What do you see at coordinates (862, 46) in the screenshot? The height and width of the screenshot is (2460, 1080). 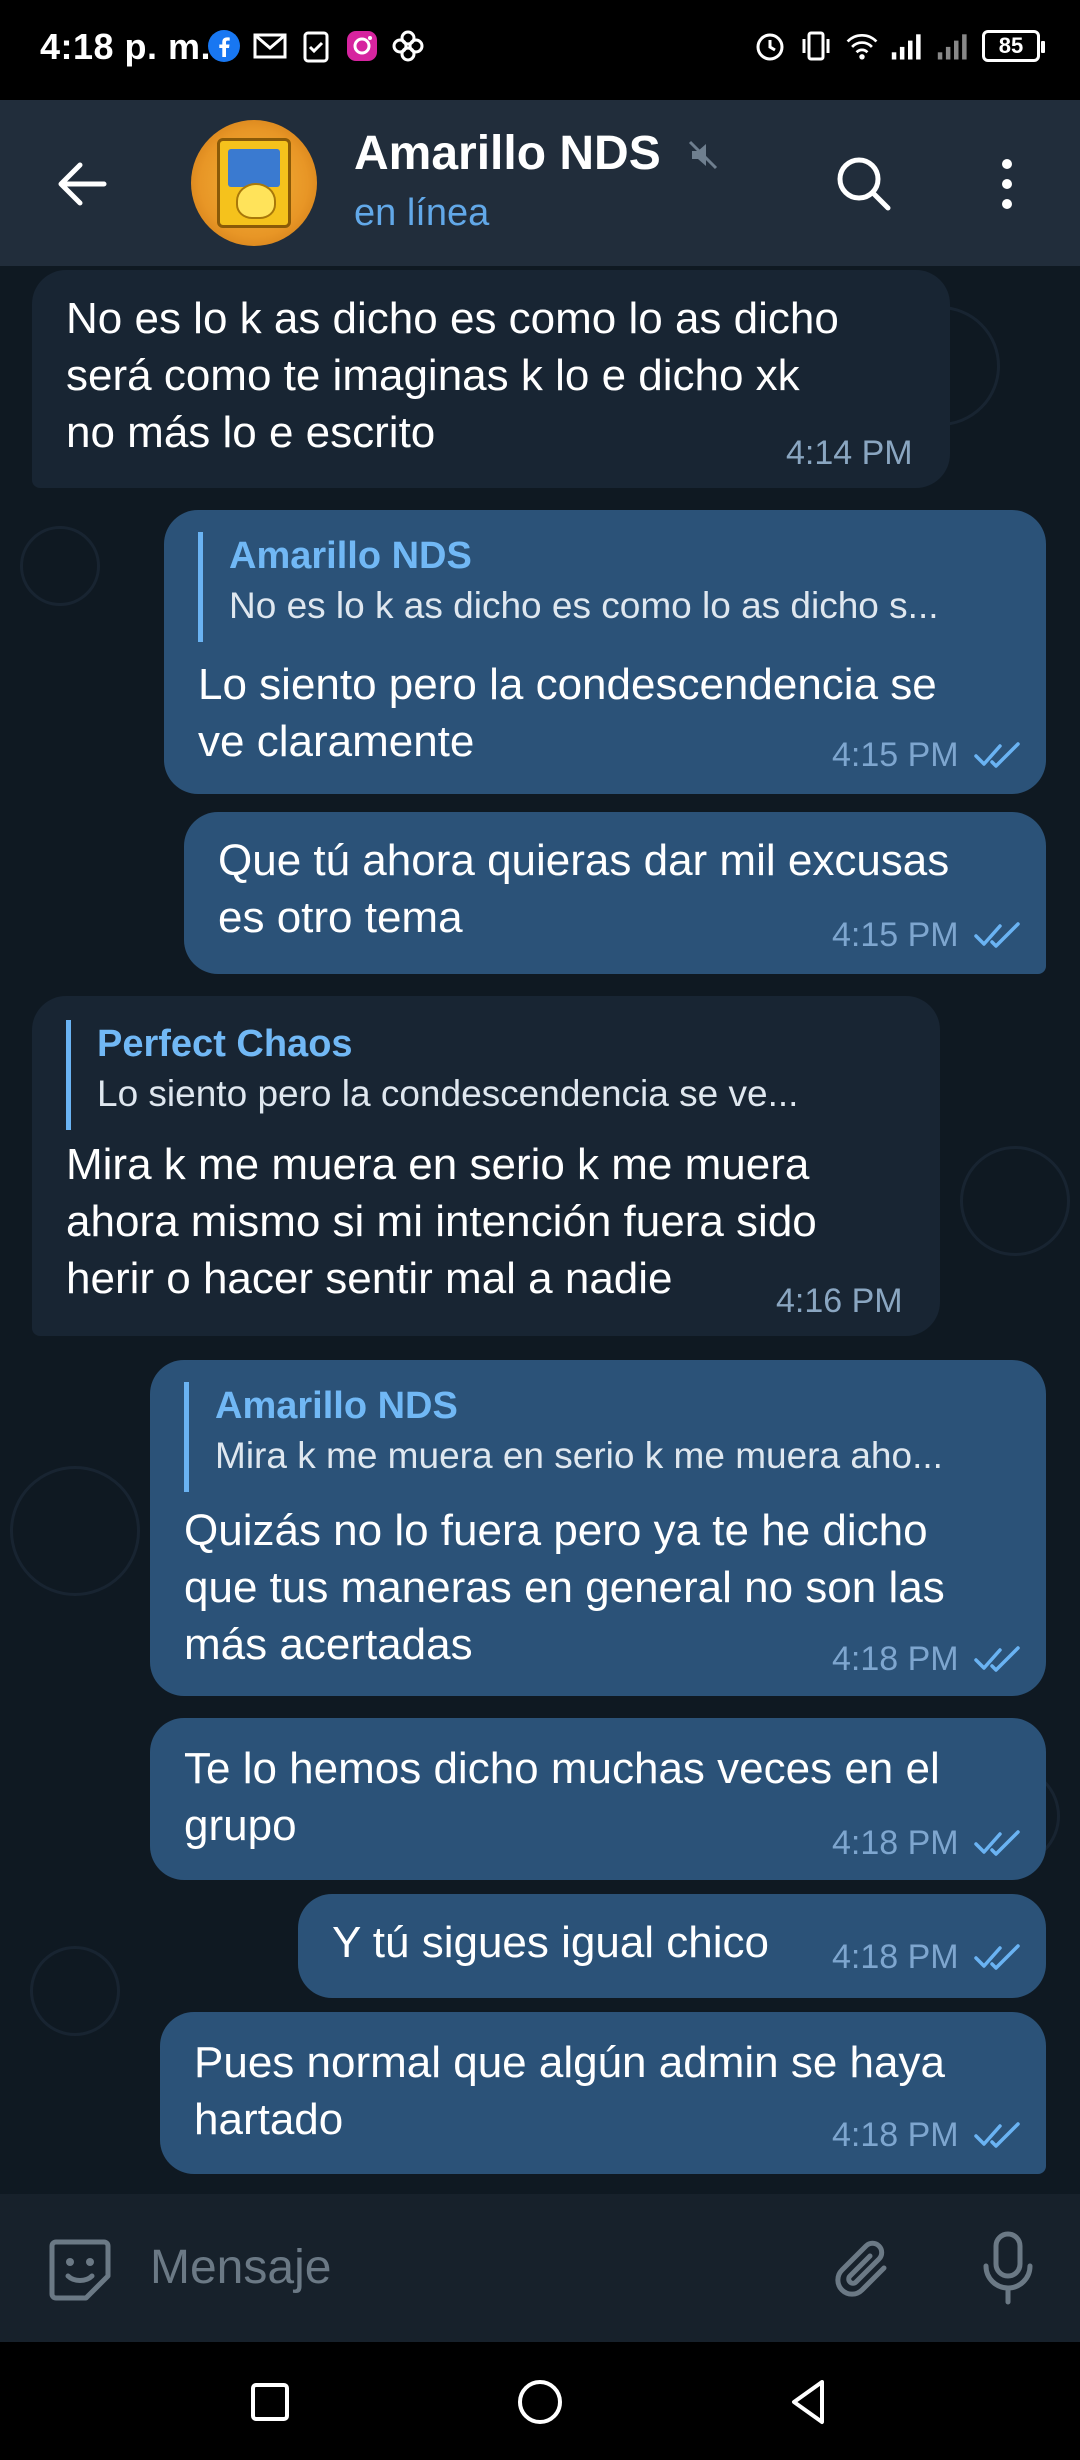 I see `wifi-icon` at bounding box center [862, 46].